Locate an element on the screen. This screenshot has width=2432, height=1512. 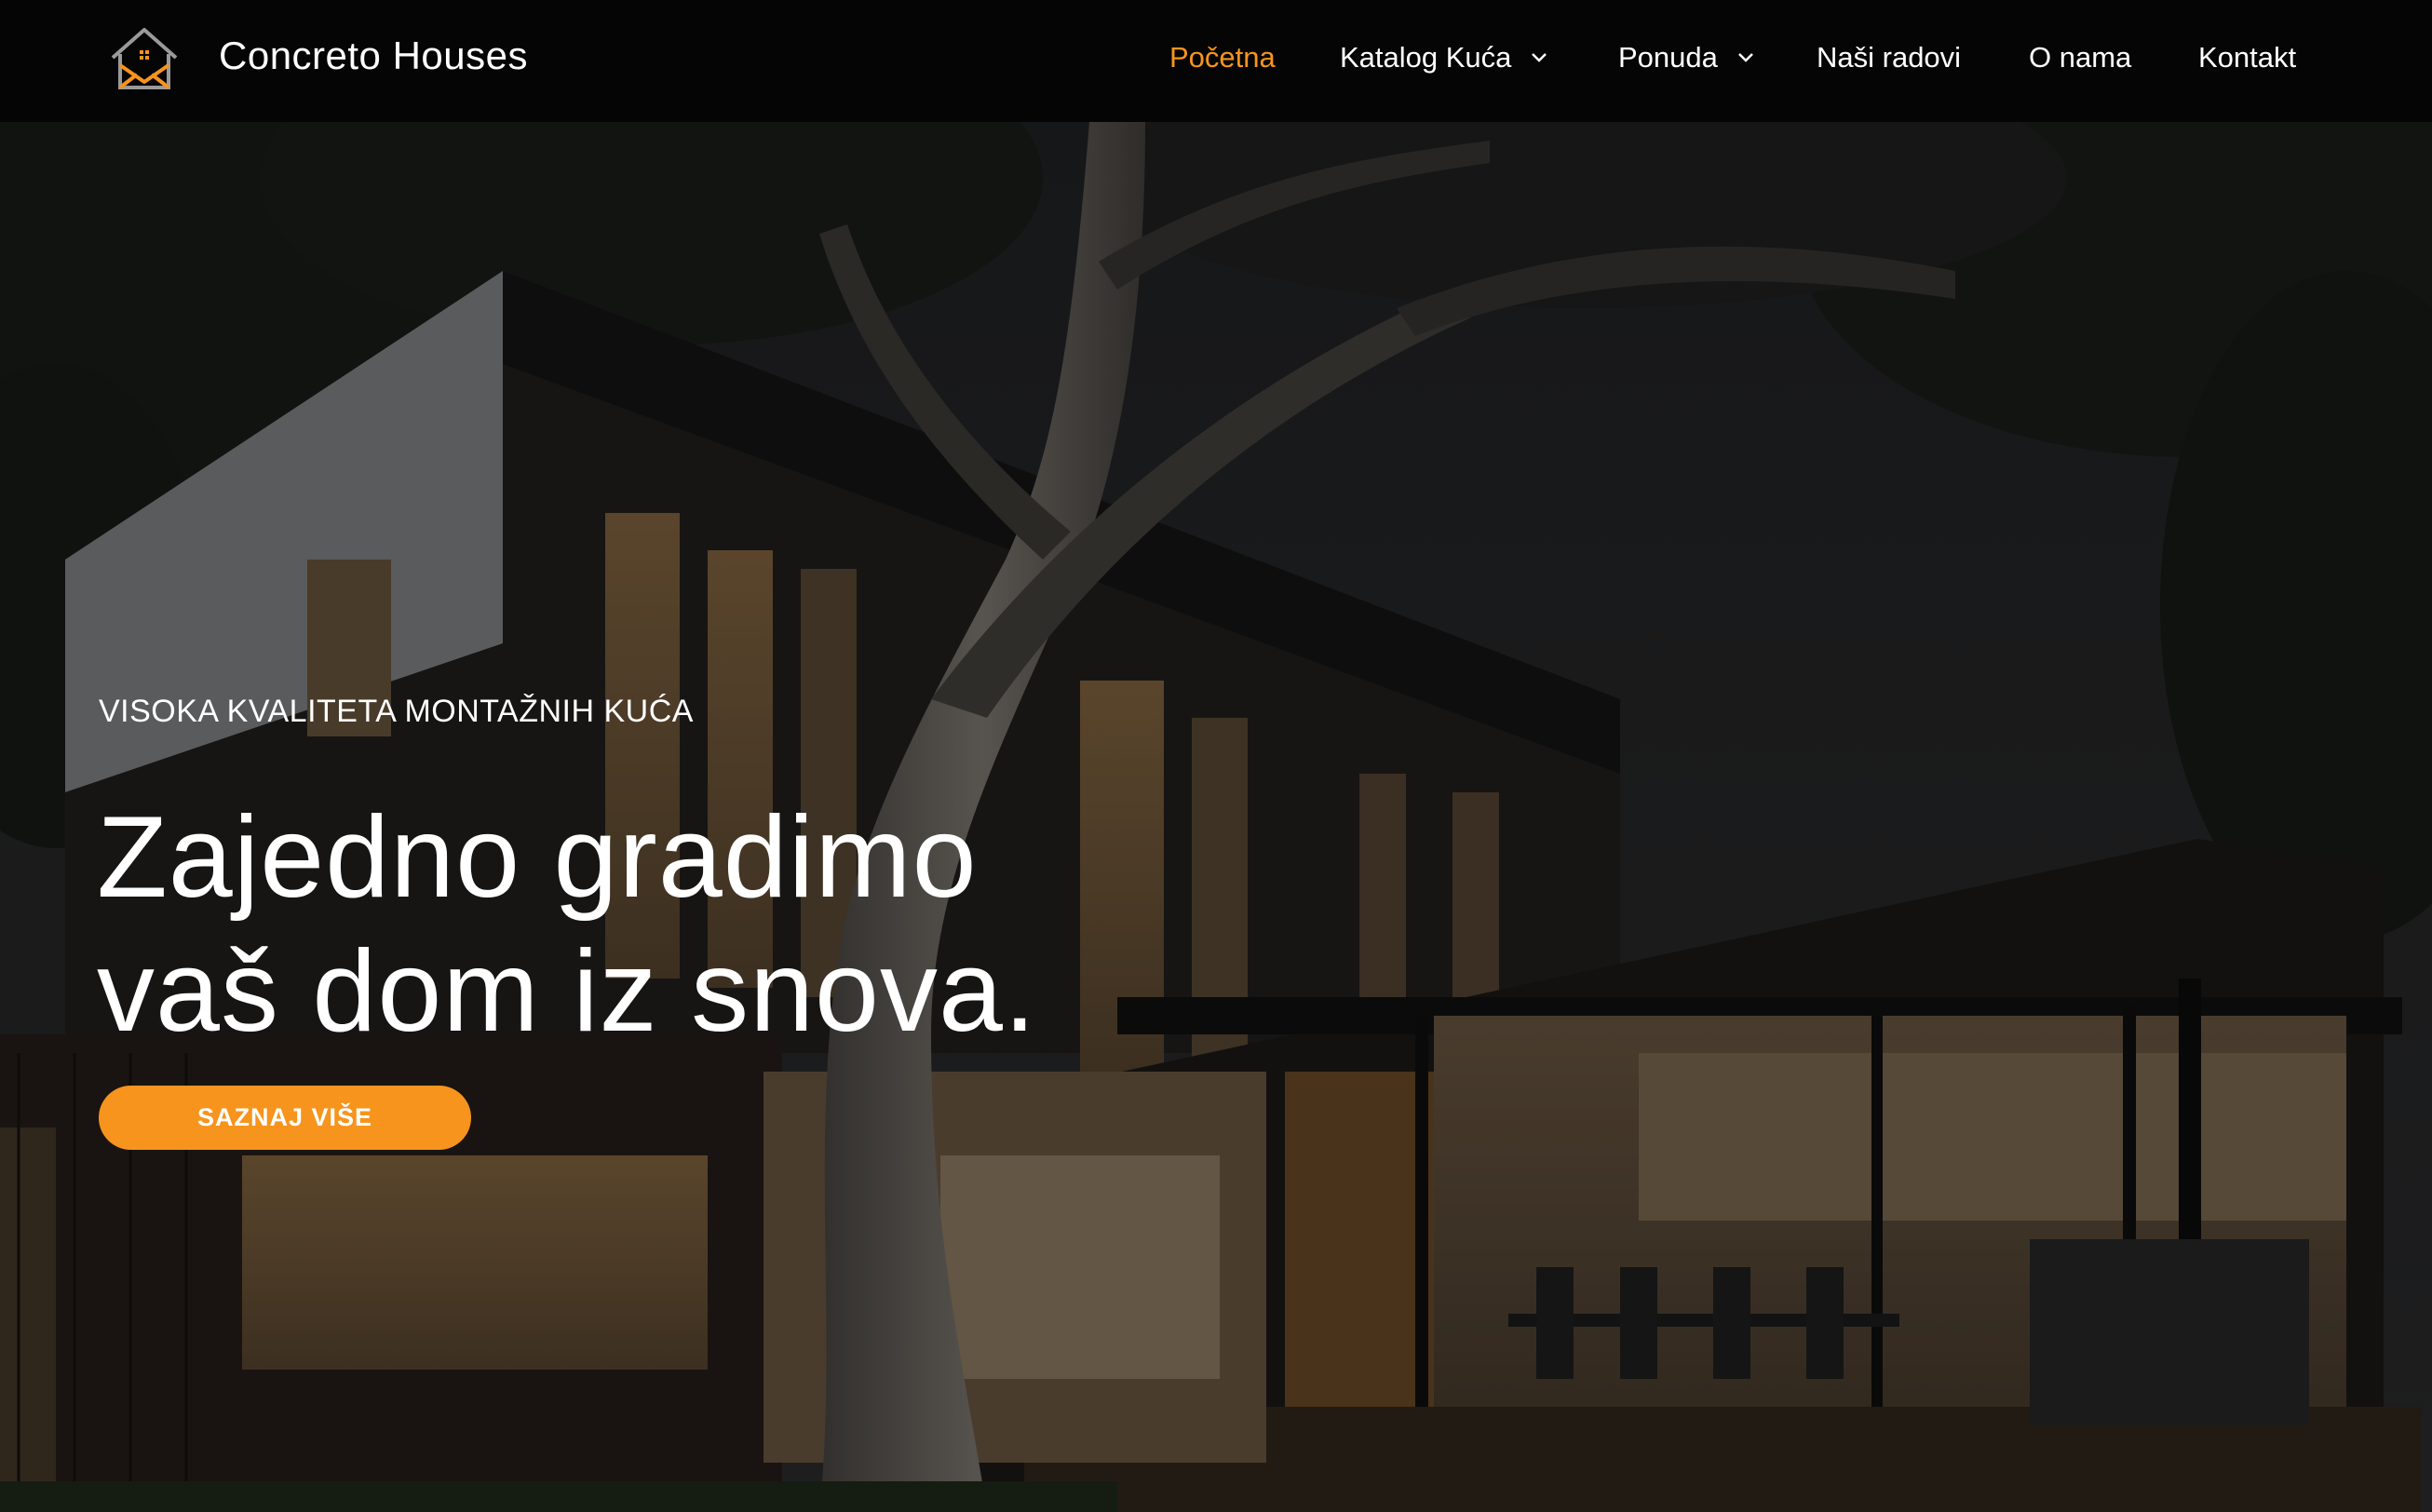
hero-headline-line2: vaš dom iz snova. is located at coordinates (567, 992).